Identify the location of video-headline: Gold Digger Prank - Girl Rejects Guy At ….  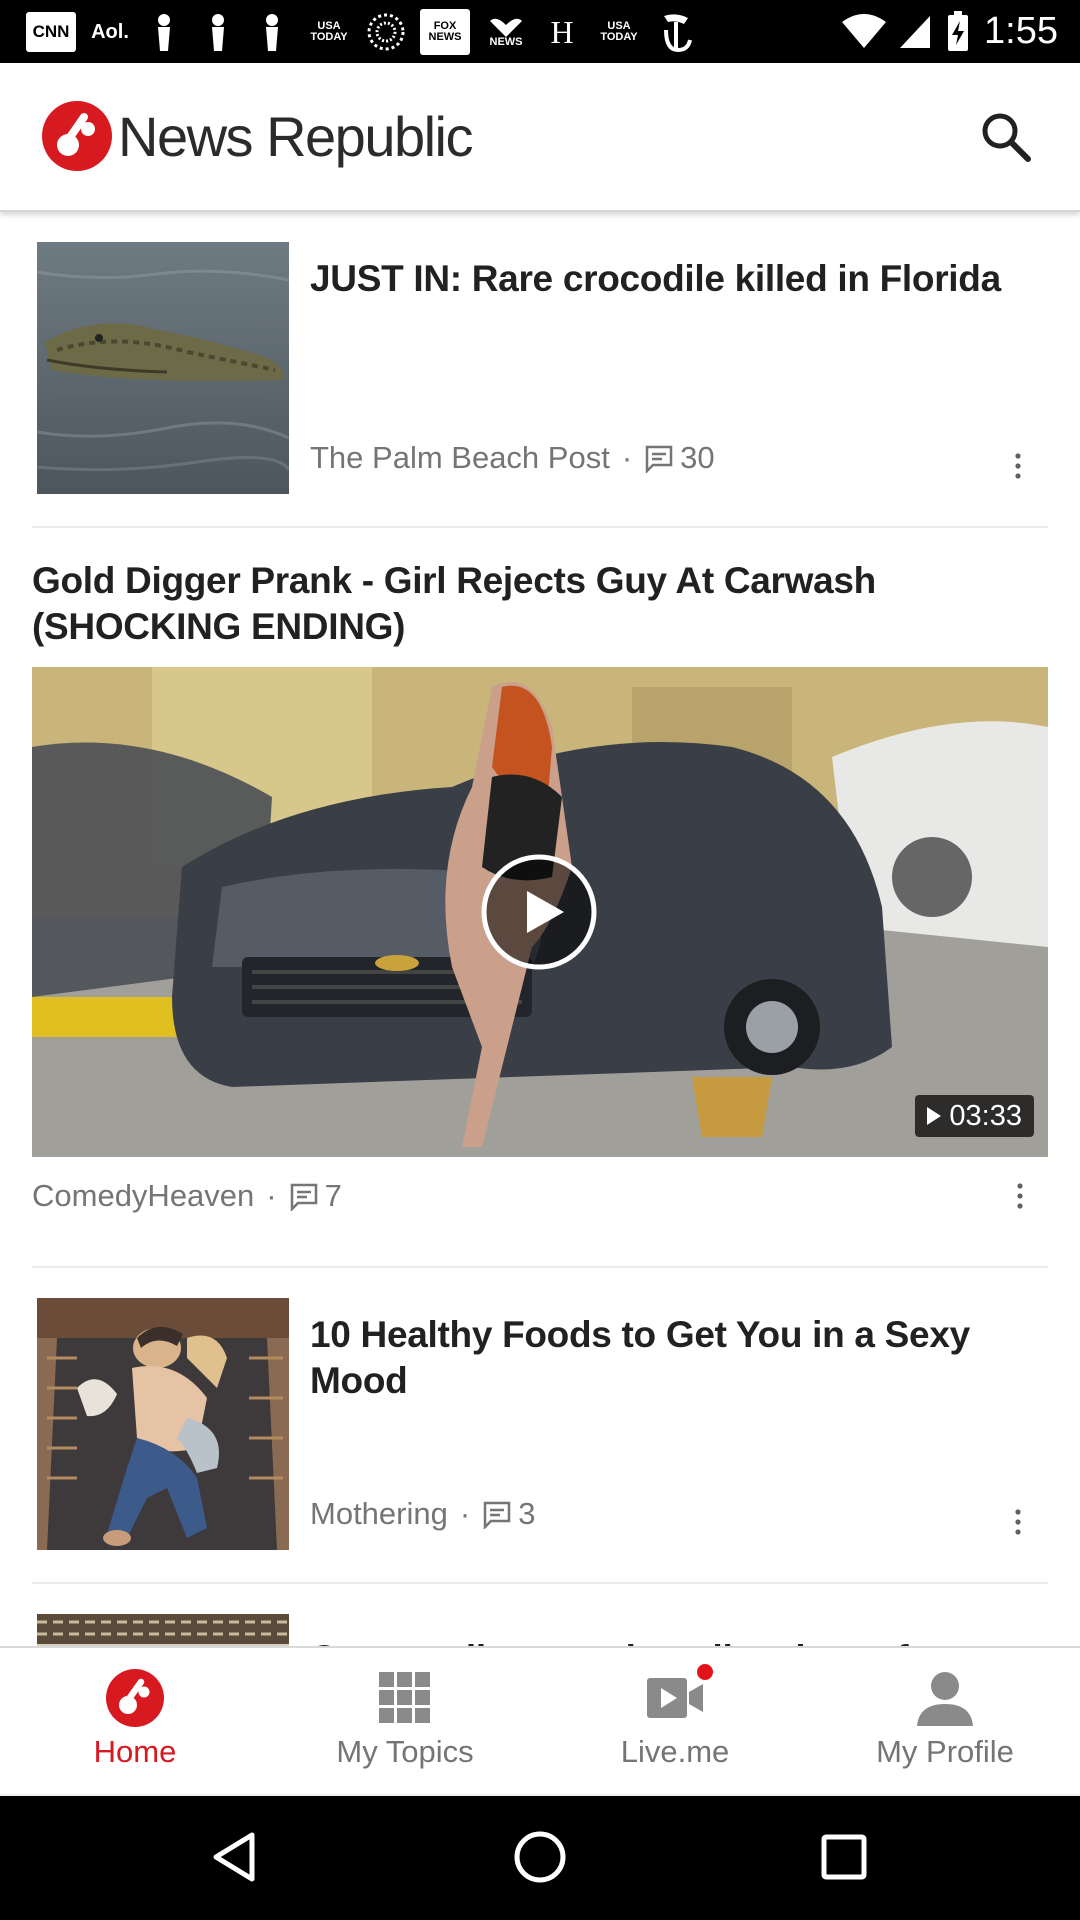
(540, 604).